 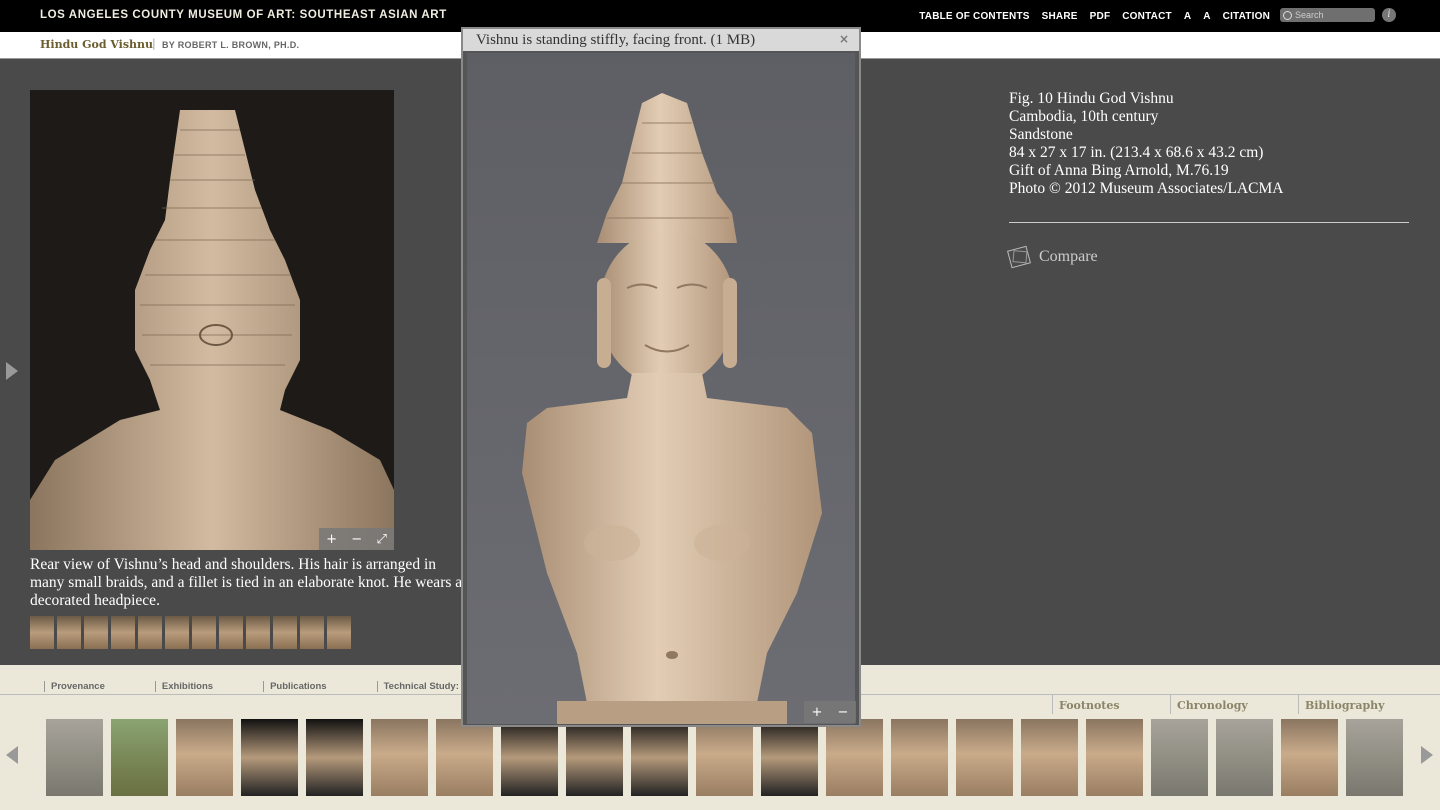 I want to click on zoom-in-icon: +, so click(x=331, y=539).